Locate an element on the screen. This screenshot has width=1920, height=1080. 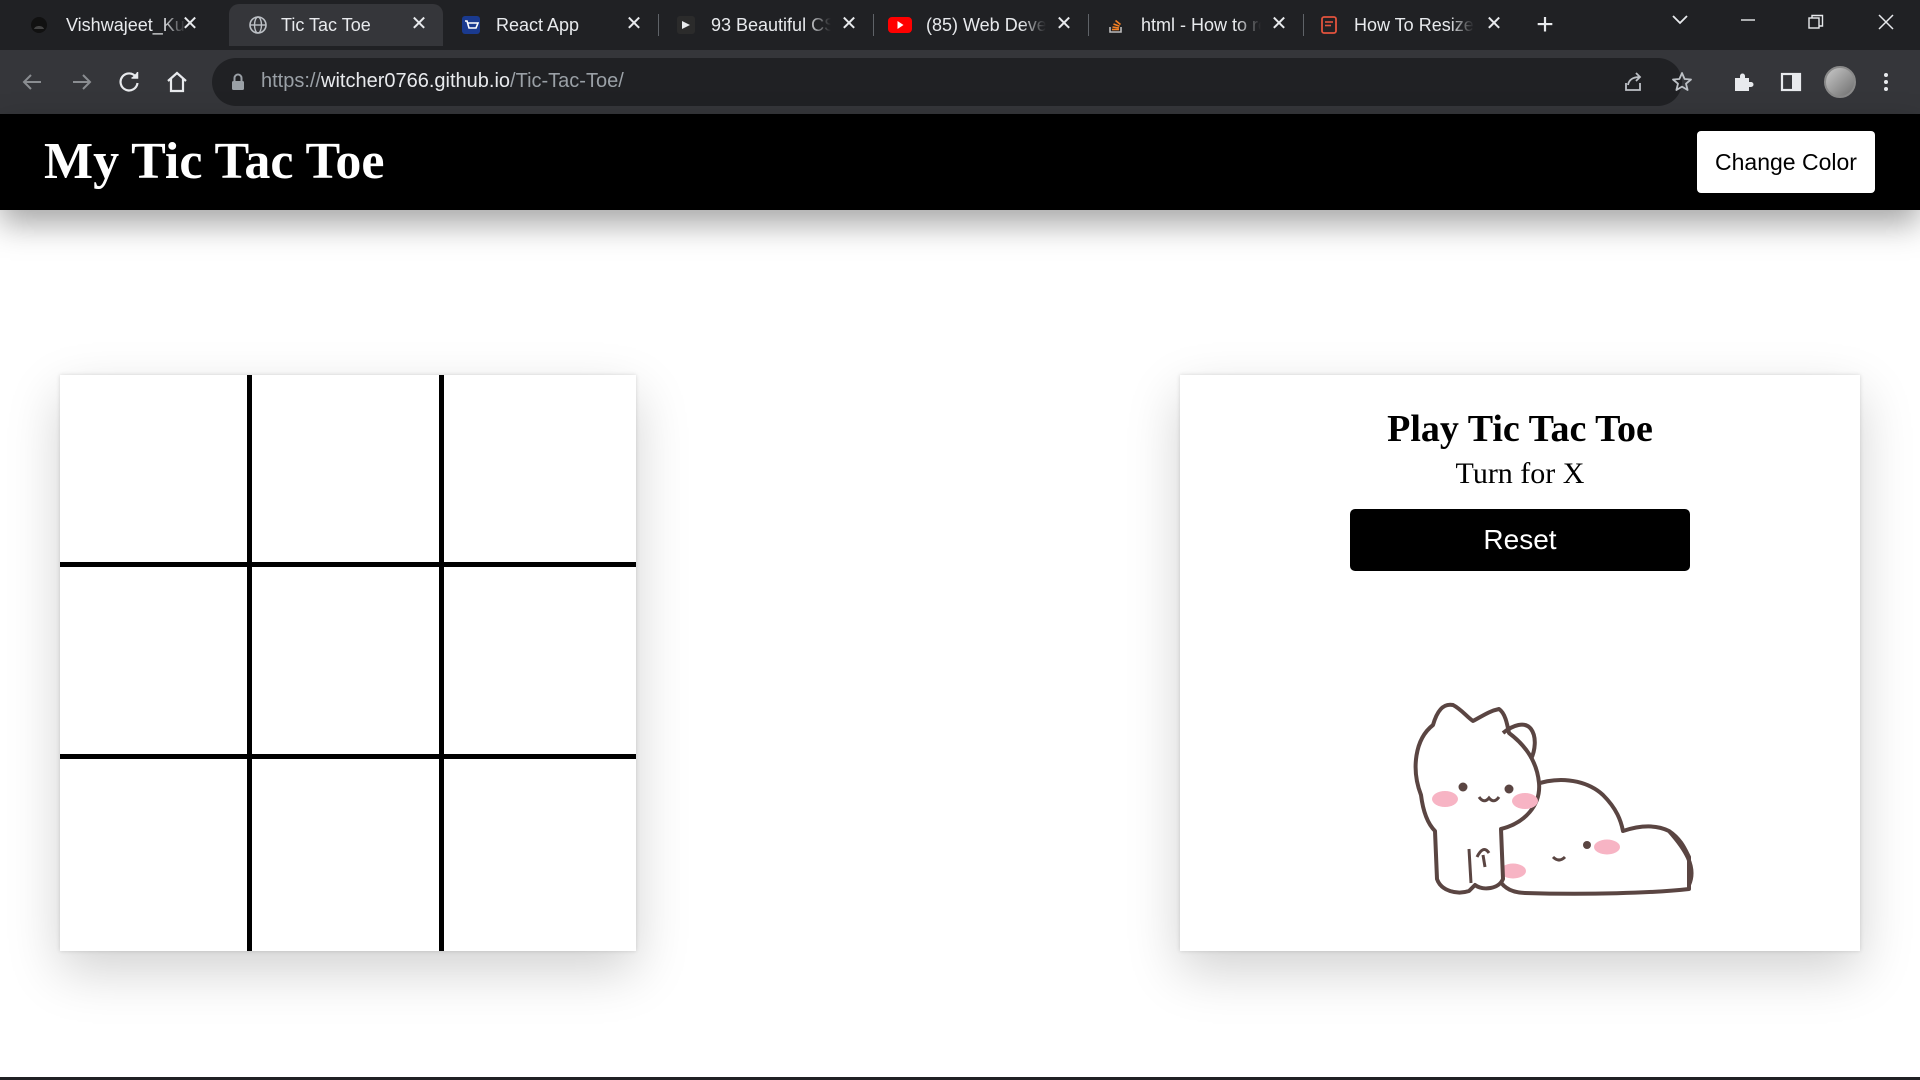
profile-avatar is located at coordinates (1840, 82).